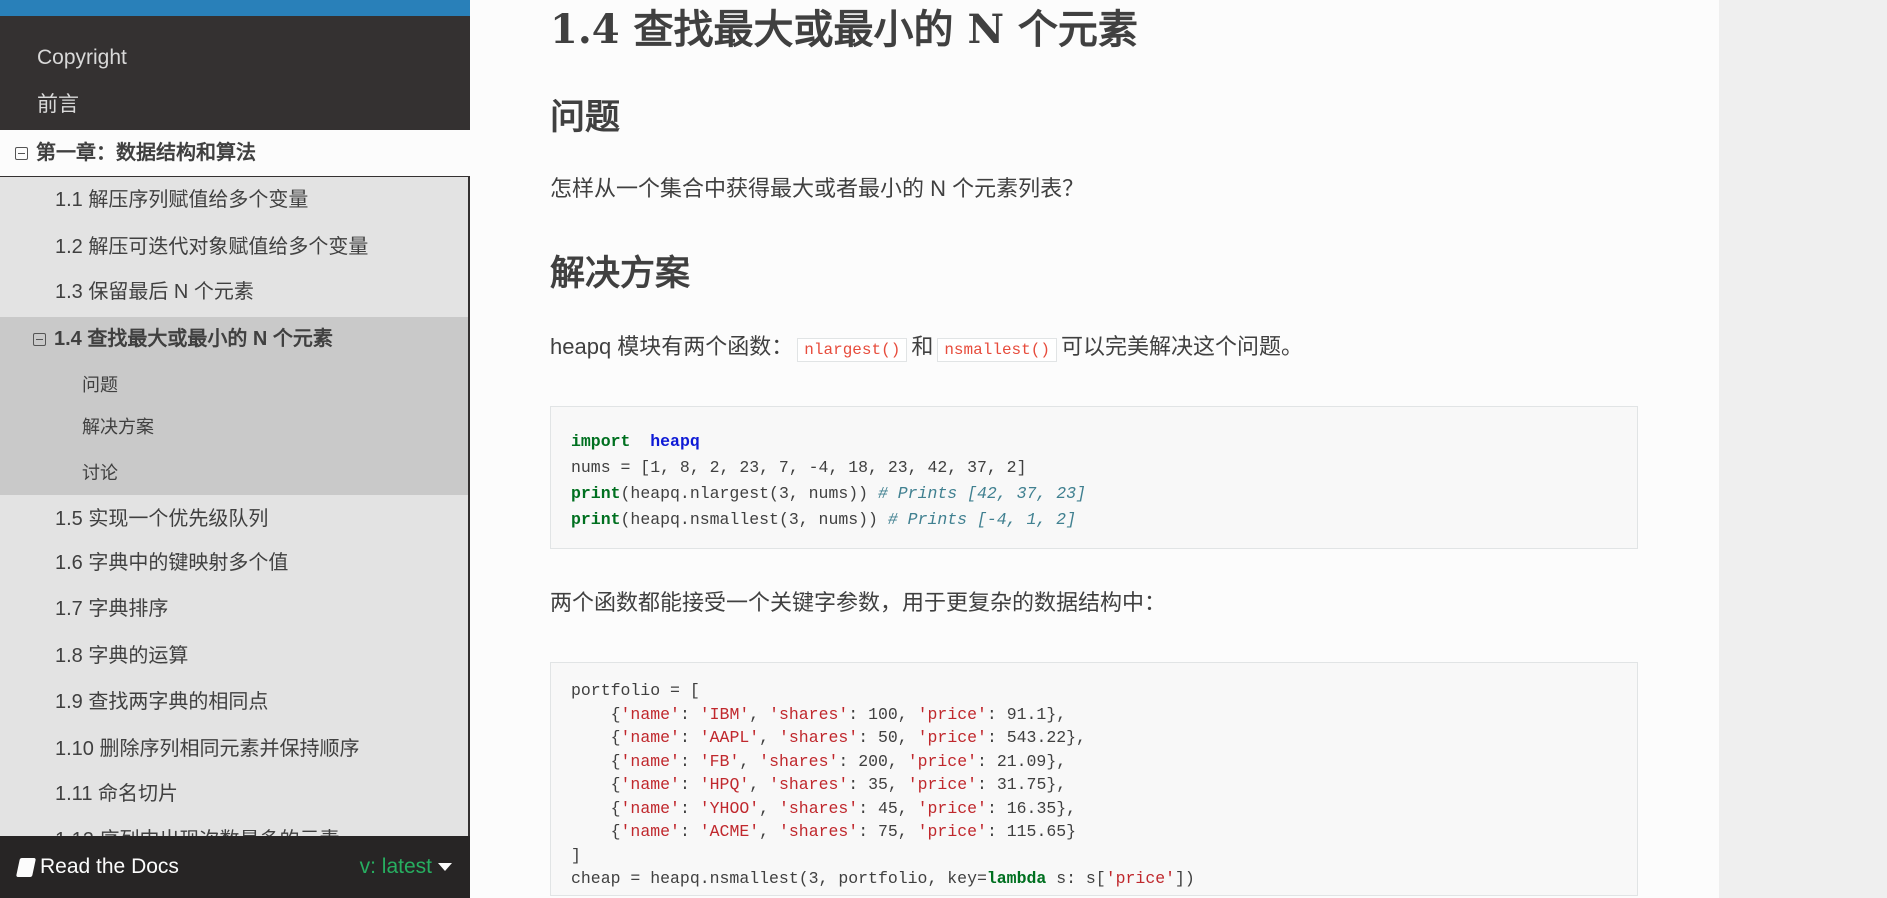  I want to click on sidebar-sub-problem: 问题, so click(276, 385).